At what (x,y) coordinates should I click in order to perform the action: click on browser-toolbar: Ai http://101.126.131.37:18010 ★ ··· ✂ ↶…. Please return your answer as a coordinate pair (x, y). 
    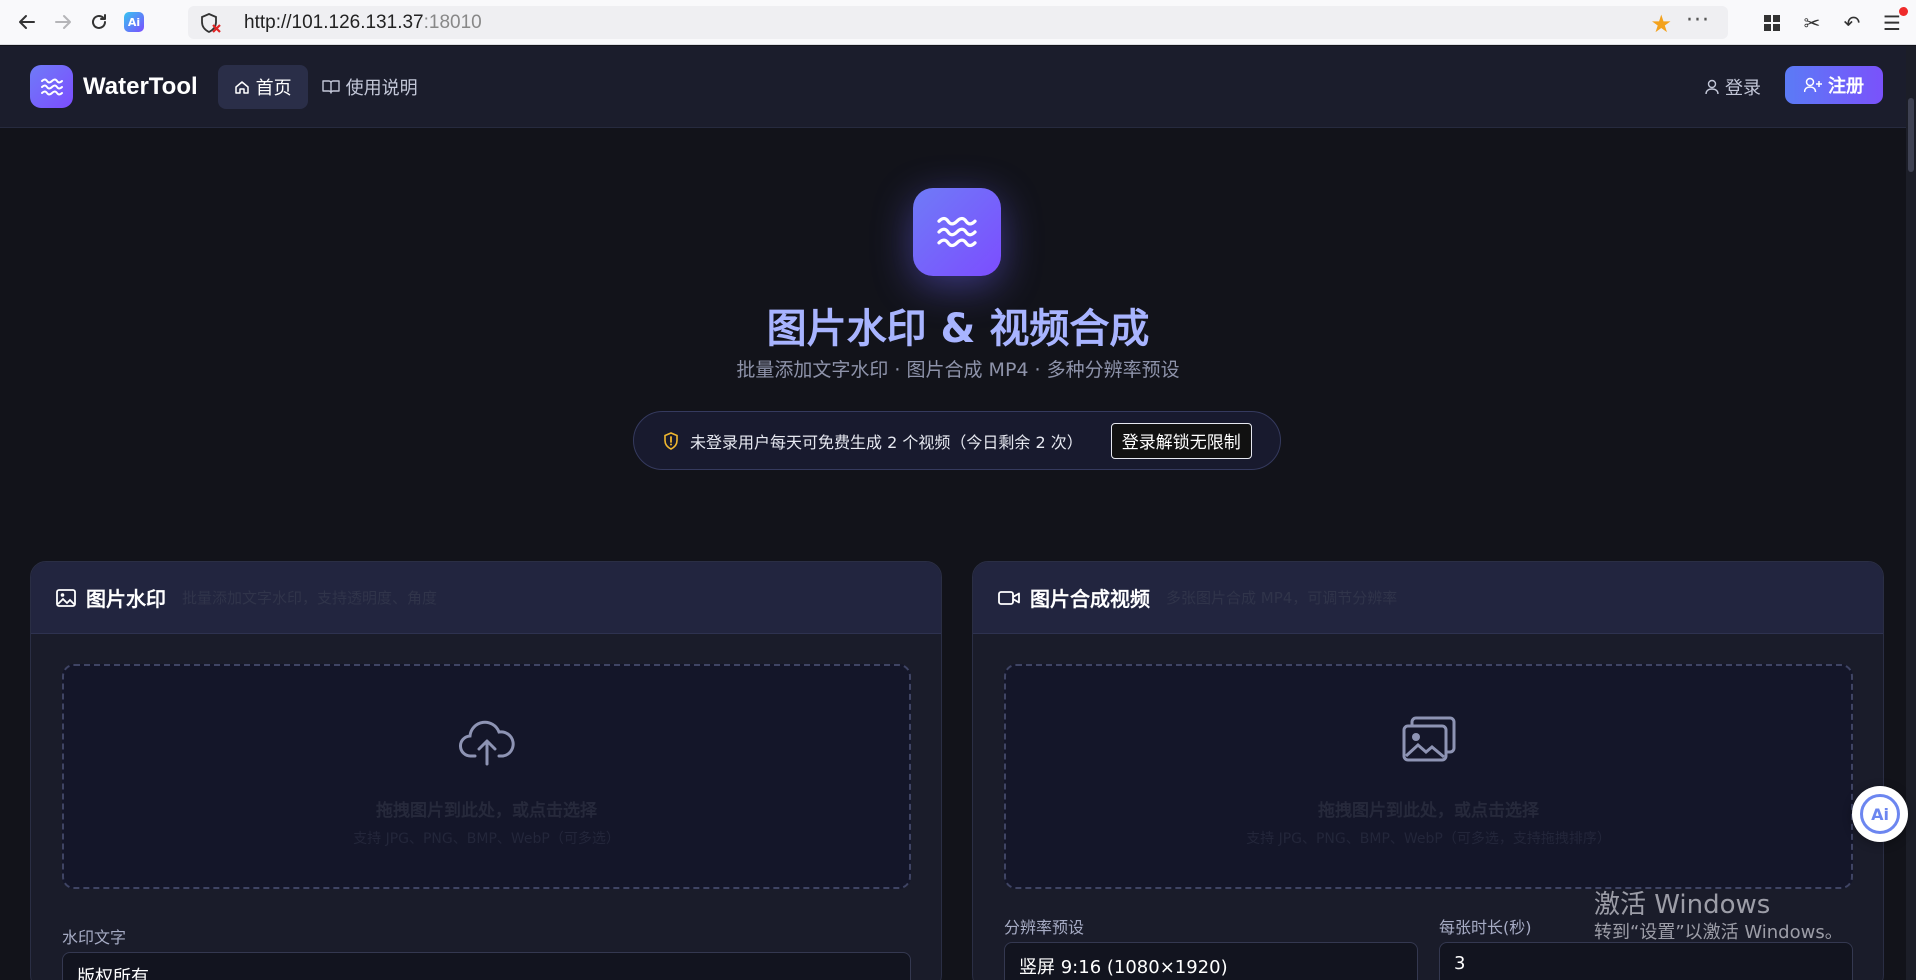
    Looking at the image, I should click on (958, 22).